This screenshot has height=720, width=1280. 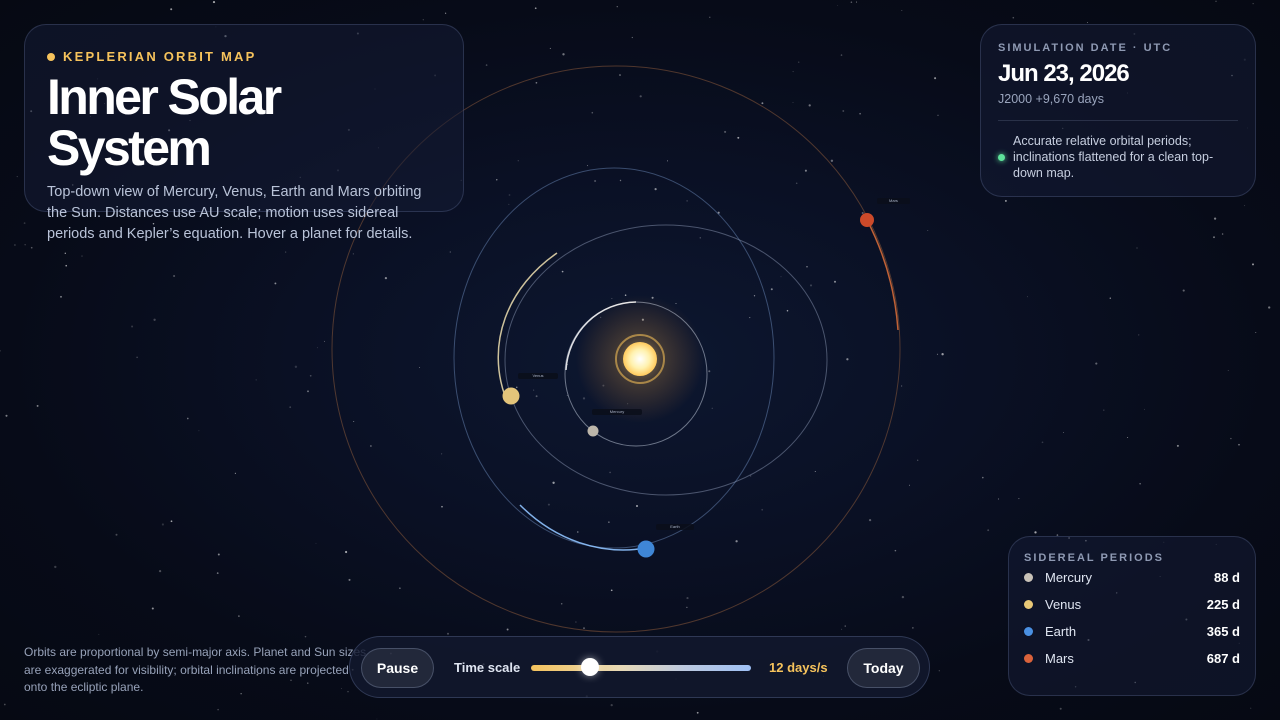 I want to click on mars-dot-icon, so click(x=1028, y=658).